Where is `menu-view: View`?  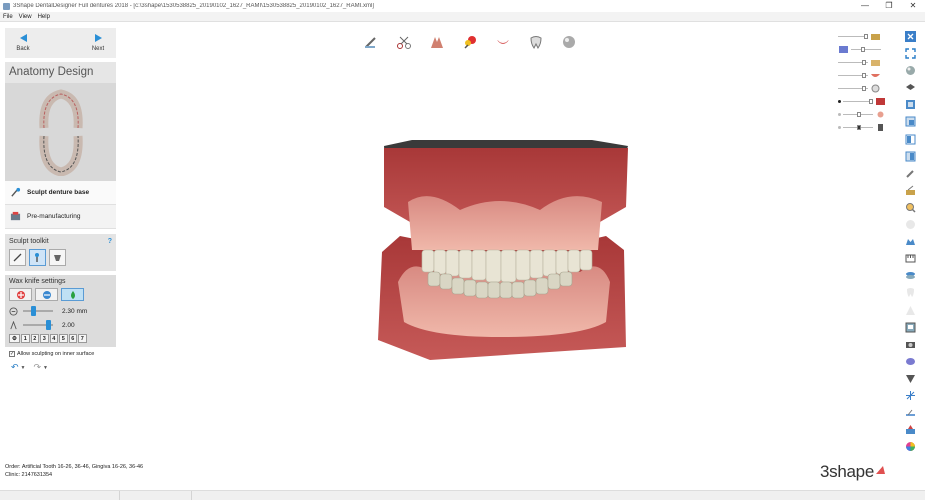 menu-view: View is located at coordinates (25, 17).